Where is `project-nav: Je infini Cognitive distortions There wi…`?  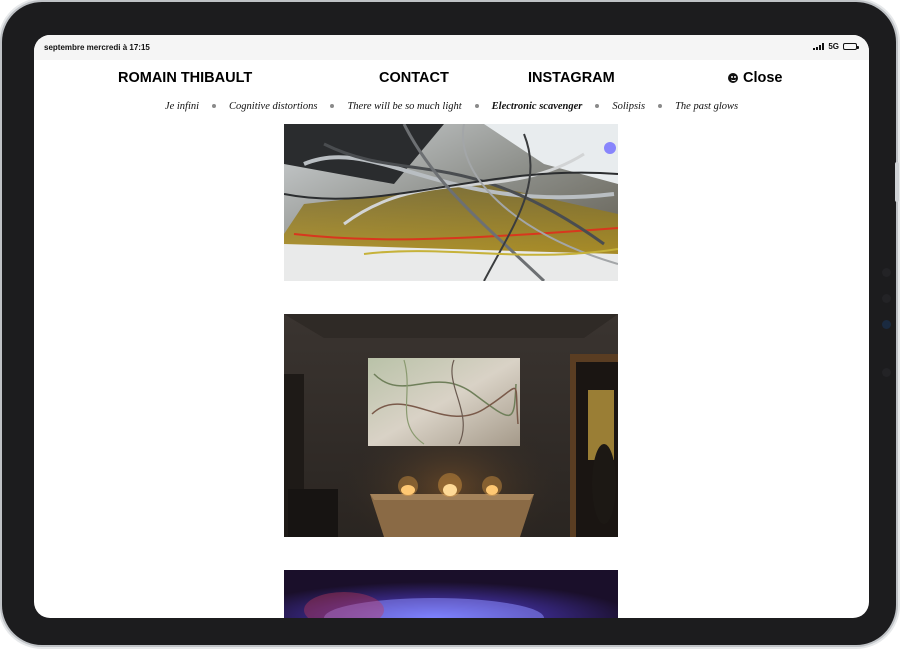 project-nav: Je infini Cognitive distortions There wi… is located at coordinates (451, 106).